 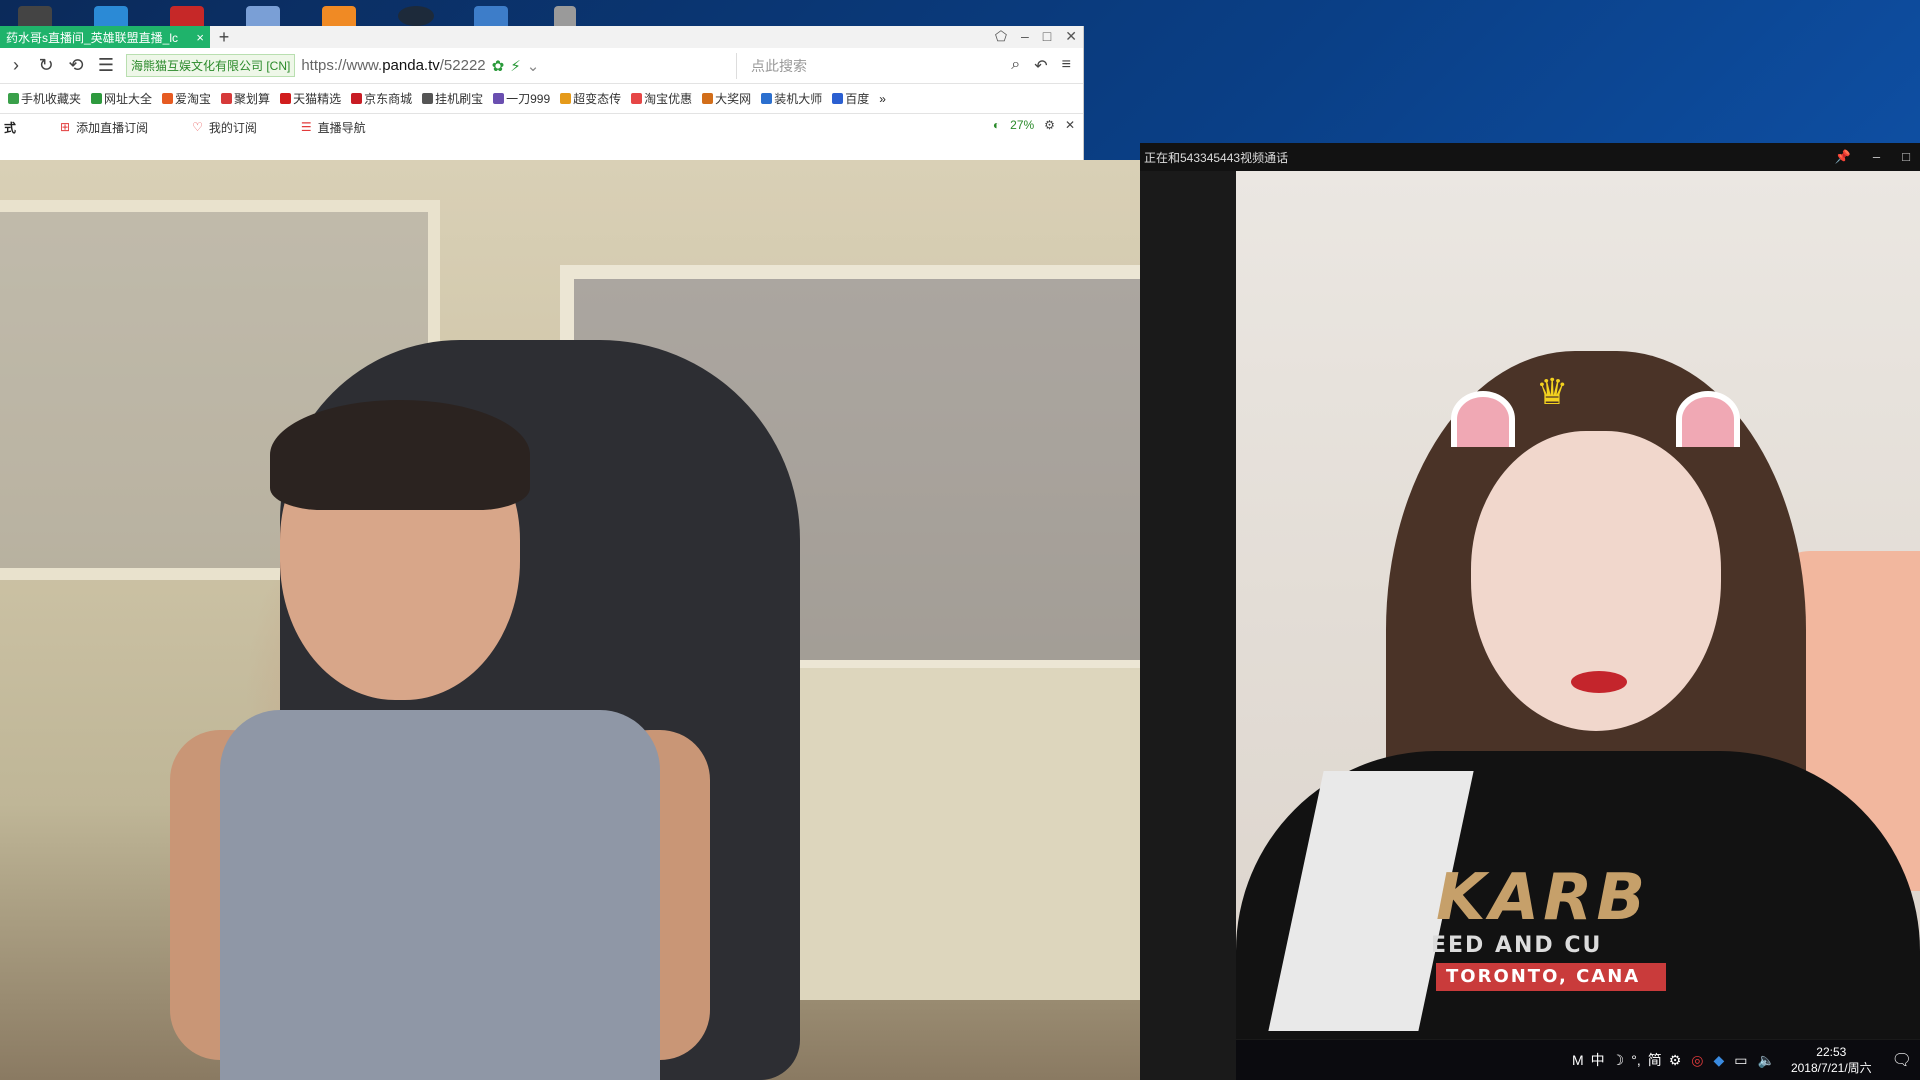 What do you see at coordinates (1697, 1060) in the screenshot?
I see `qq-icon: ◎` at bounding box center [1697, 1060].